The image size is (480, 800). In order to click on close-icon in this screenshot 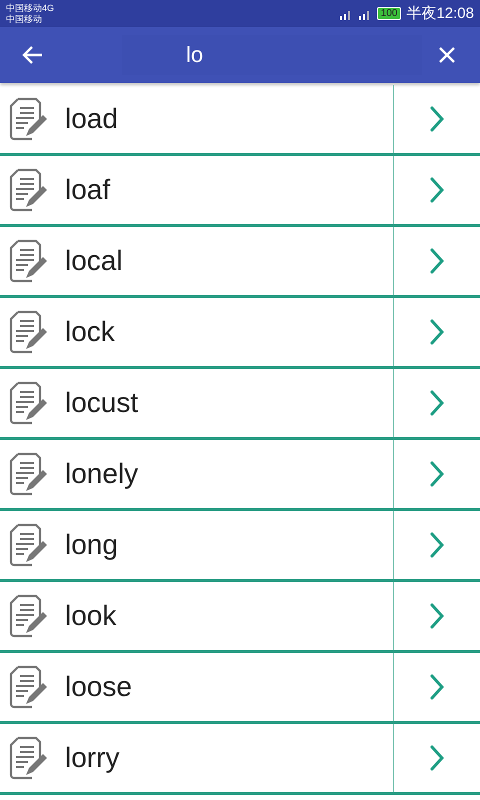, I will do `click(447, 55)`.